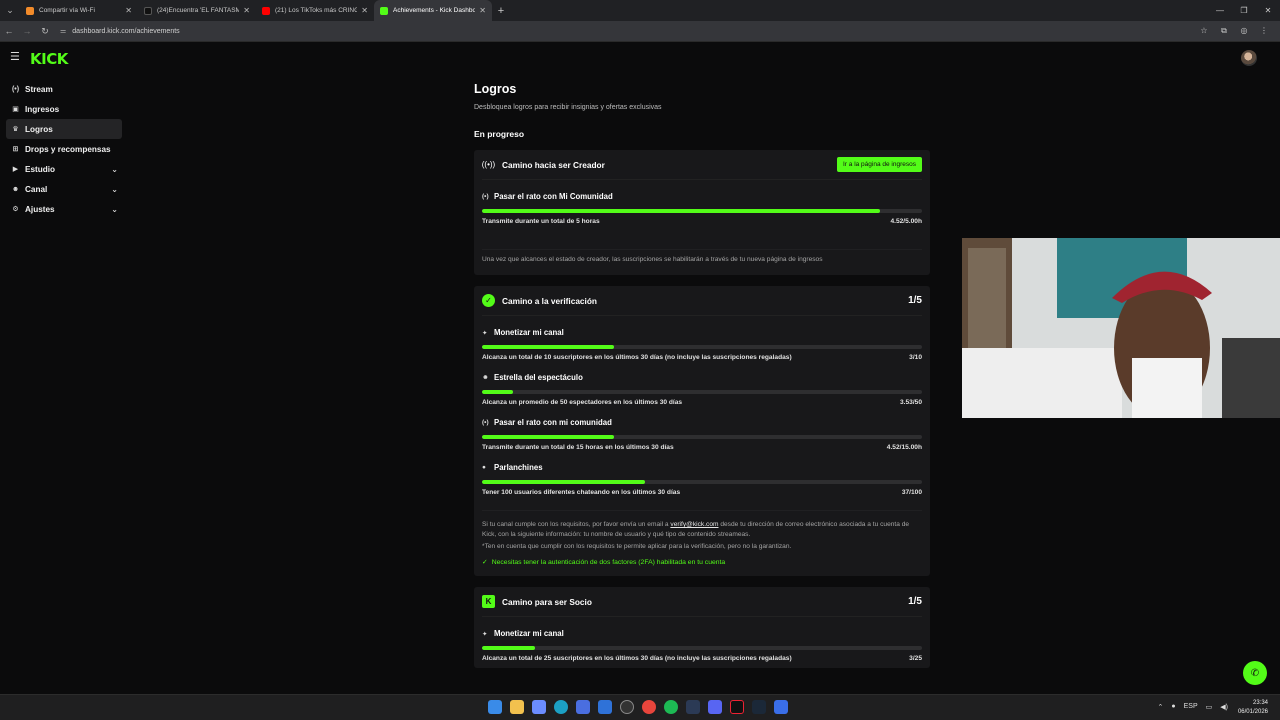  What do you see at coordinates (1249, 58) in the screenshot?
I see `avatar` at bounding box center [1249, 58].